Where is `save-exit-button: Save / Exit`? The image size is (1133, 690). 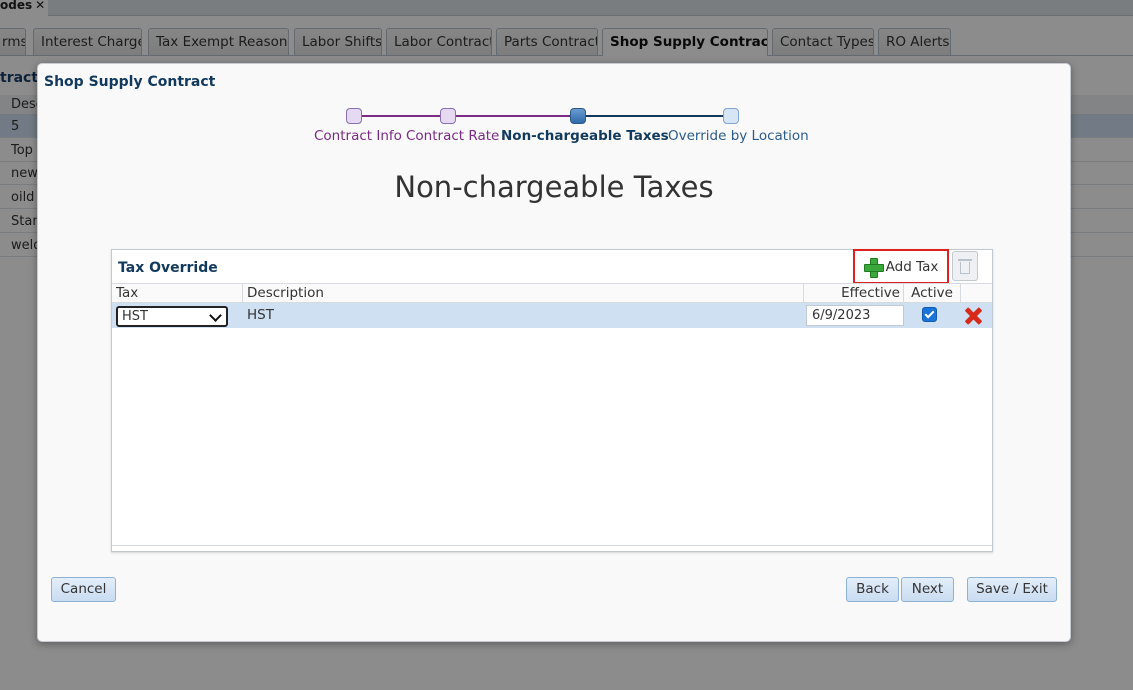 save-exit-button: Save / Exit is located at coordinates (1012, 589).